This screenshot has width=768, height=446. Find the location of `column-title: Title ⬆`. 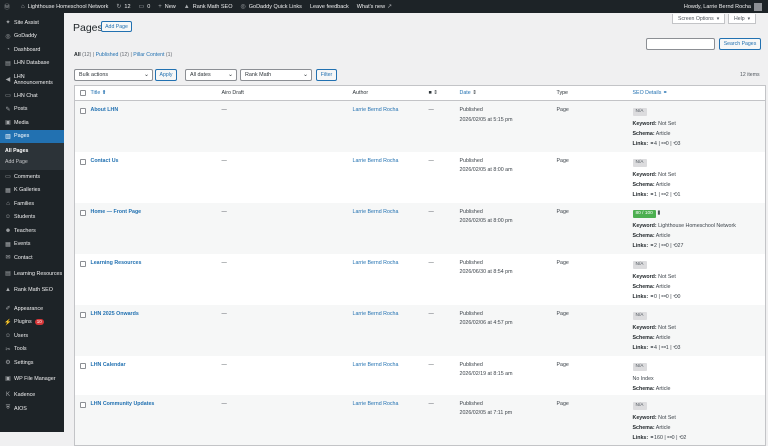

column-title: Title ⬆ is located at coordinates (156, 93).